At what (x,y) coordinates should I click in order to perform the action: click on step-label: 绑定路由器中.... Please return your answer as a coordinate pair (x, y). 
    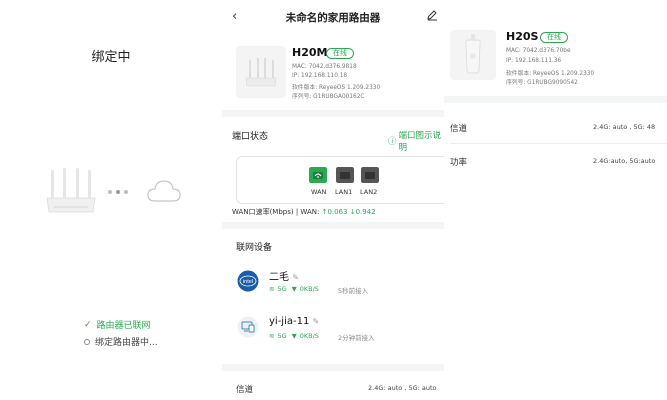
    Looking at the image, I should click on (126, 343).